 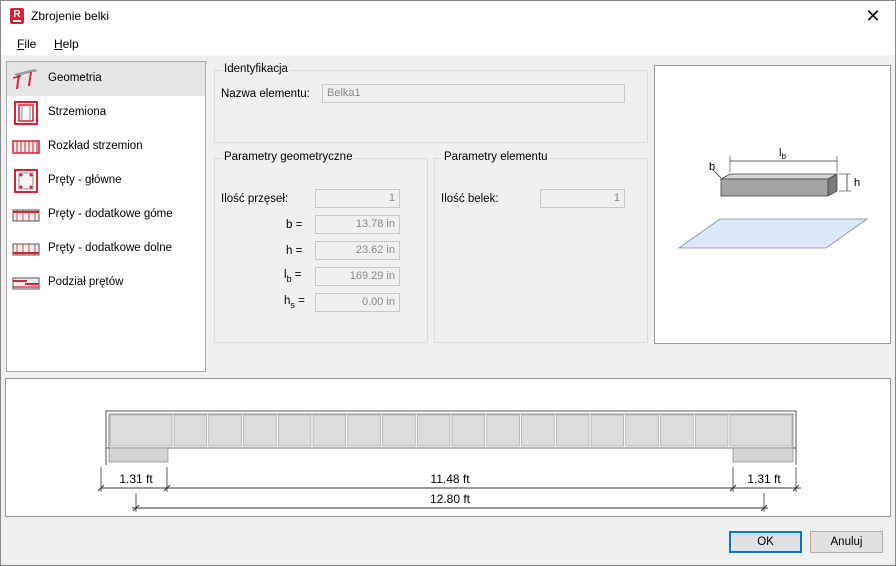 I want to click on identification-group: Identyfikacja, so click(x=431, y=103).